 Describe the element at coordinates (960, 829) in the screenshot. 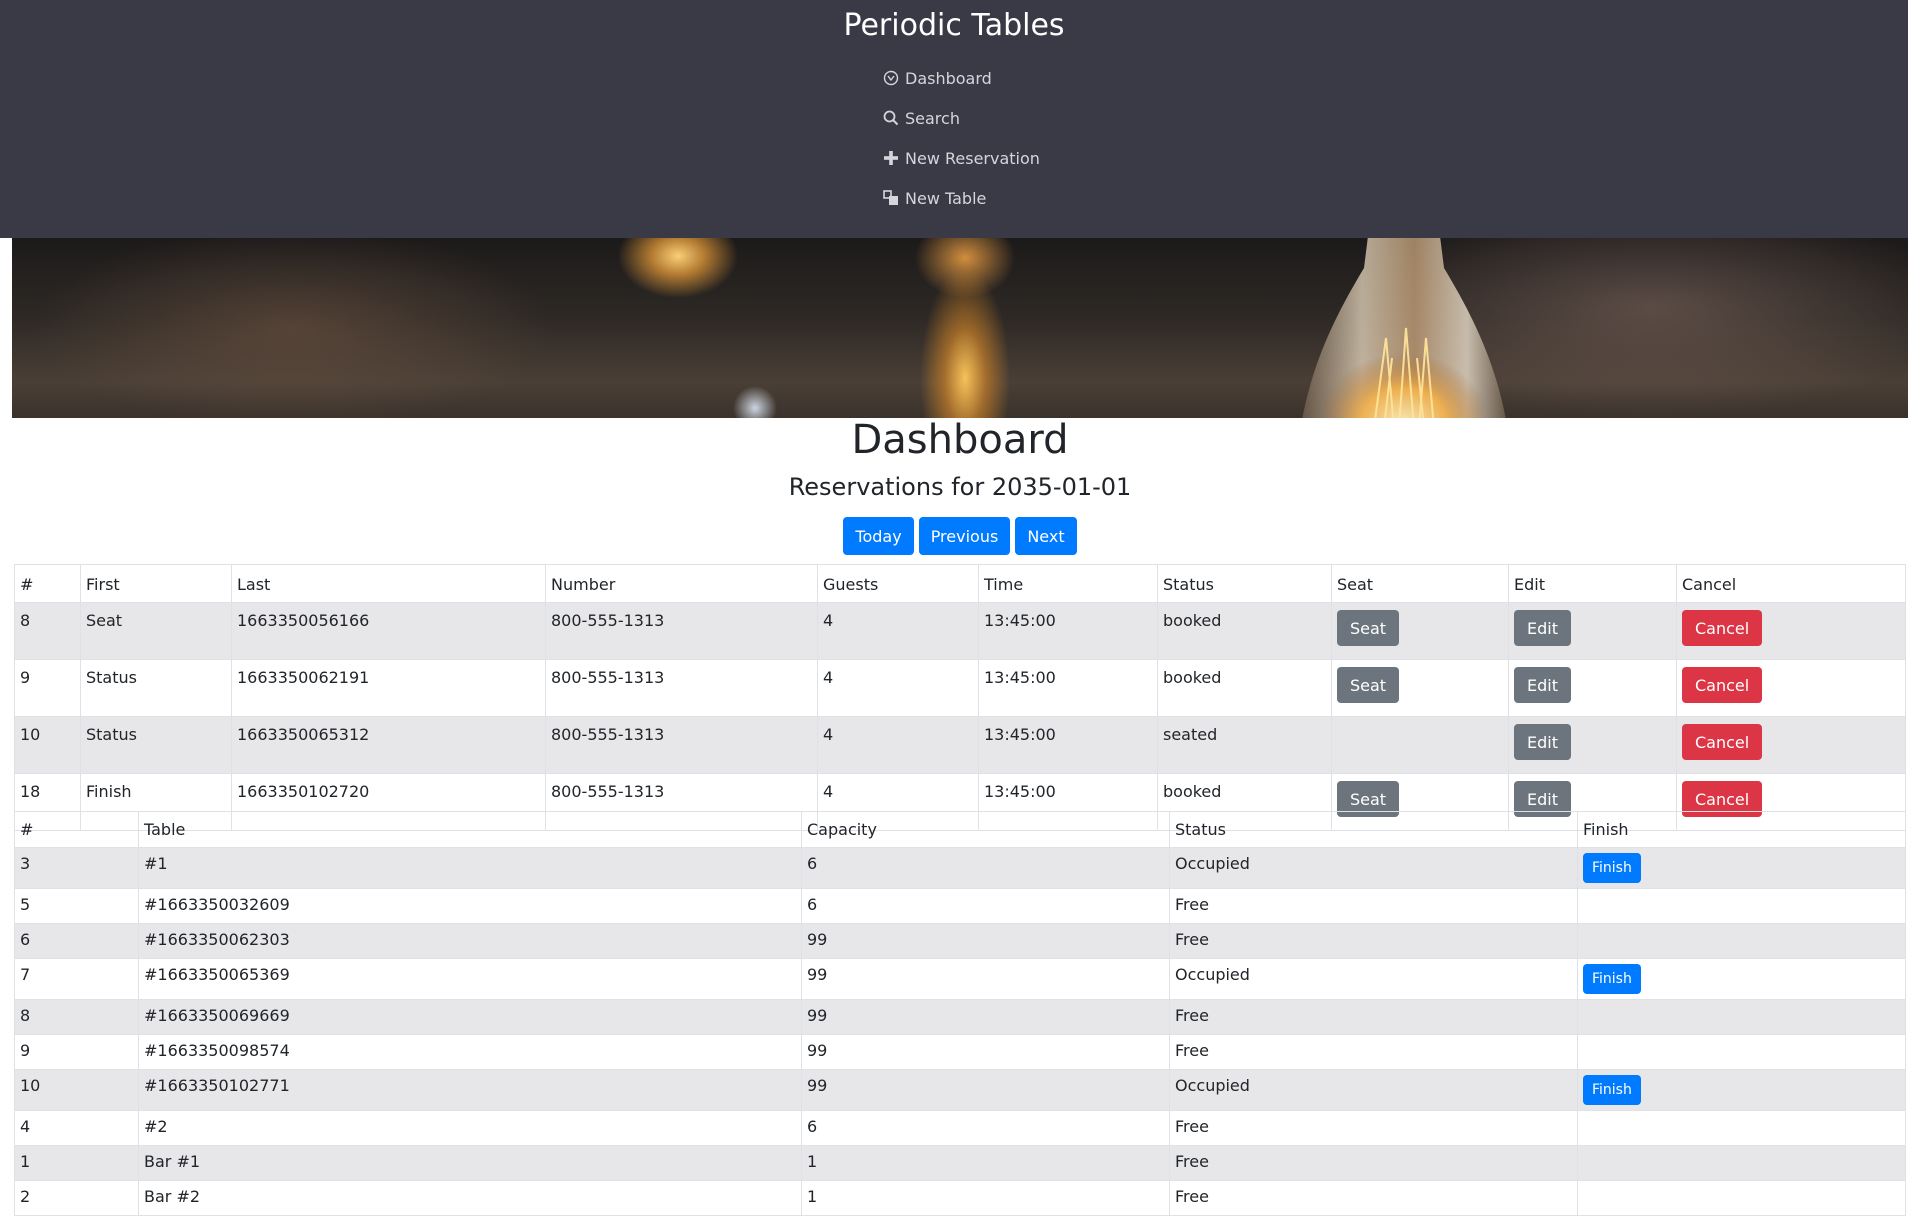

I see `table-header-row: # Table Capacity Status Finish` at that location.